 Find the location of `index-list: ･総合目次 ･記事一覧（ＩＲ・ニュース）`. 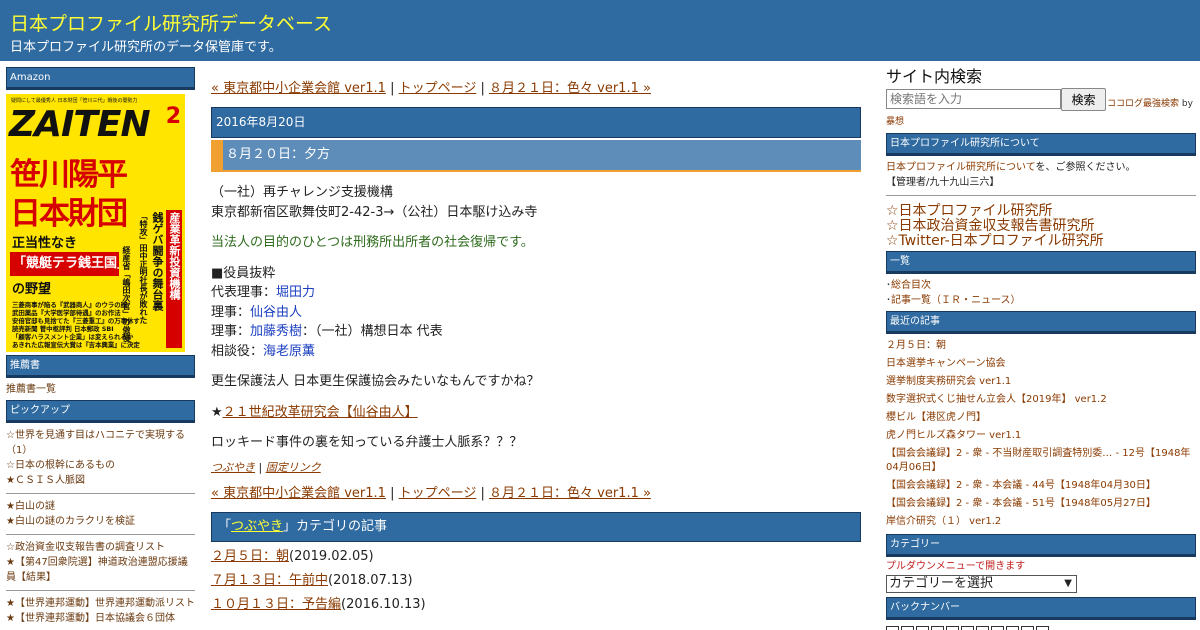

index-list: ･総合目次 ･記事一覧（ＩＲ・ニュース） is located at coordinates (1041, 293).